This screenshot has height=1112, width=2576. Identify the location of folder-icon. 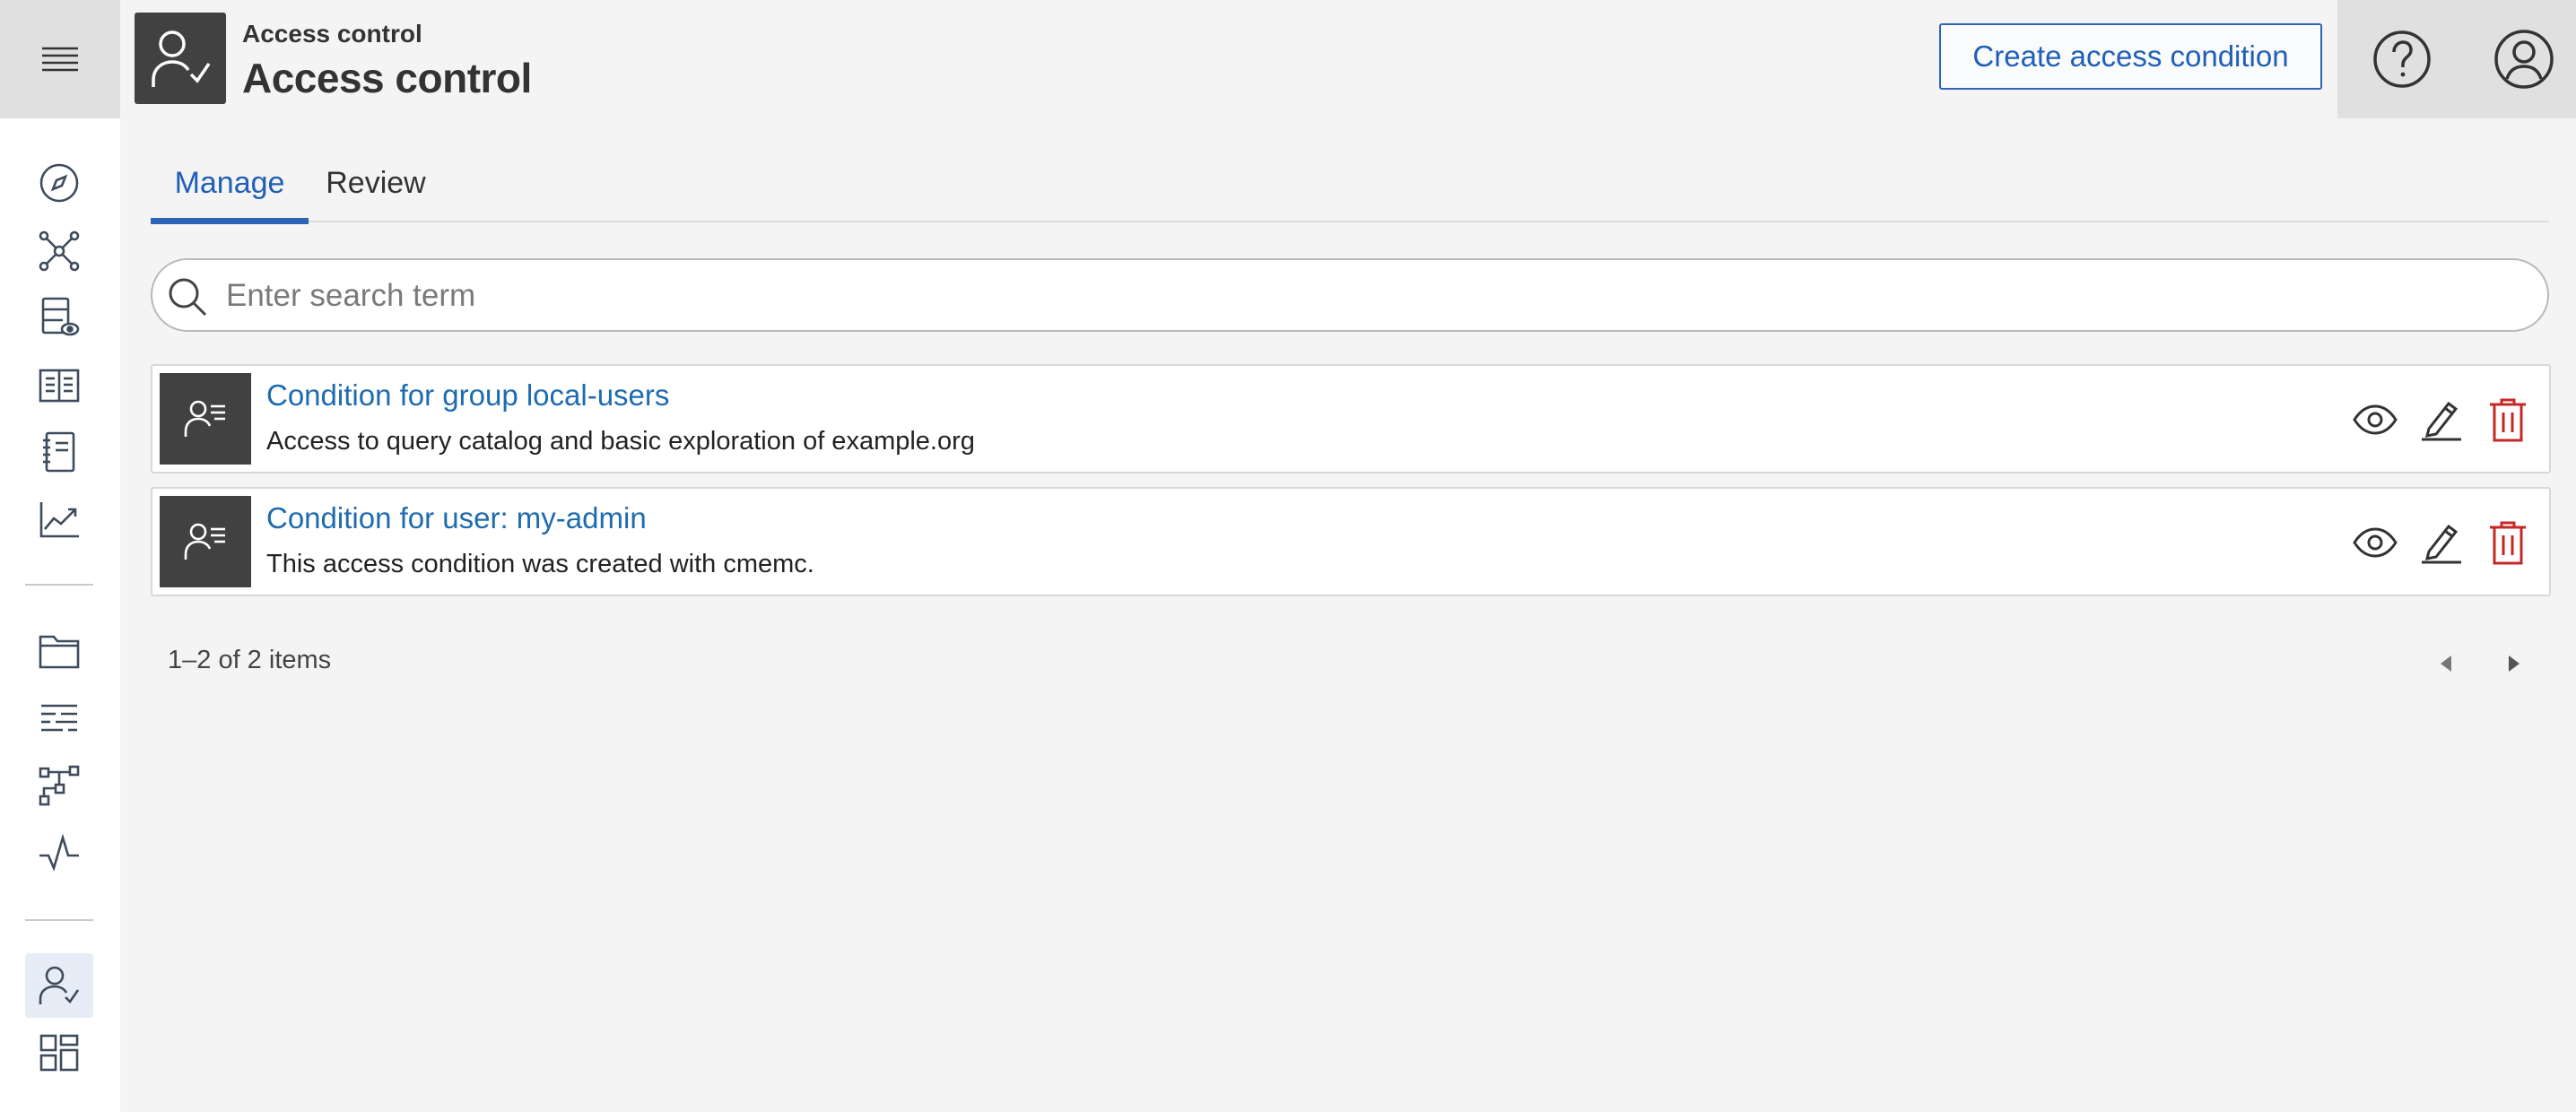
(59, 651).